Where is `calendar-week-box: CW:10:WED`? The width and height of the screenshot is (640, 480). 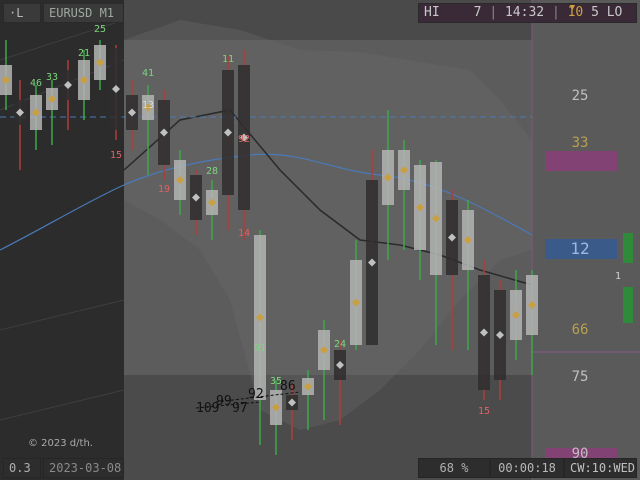 calendar-week-box: CW:10:WED is located at coordinates (600, 468).